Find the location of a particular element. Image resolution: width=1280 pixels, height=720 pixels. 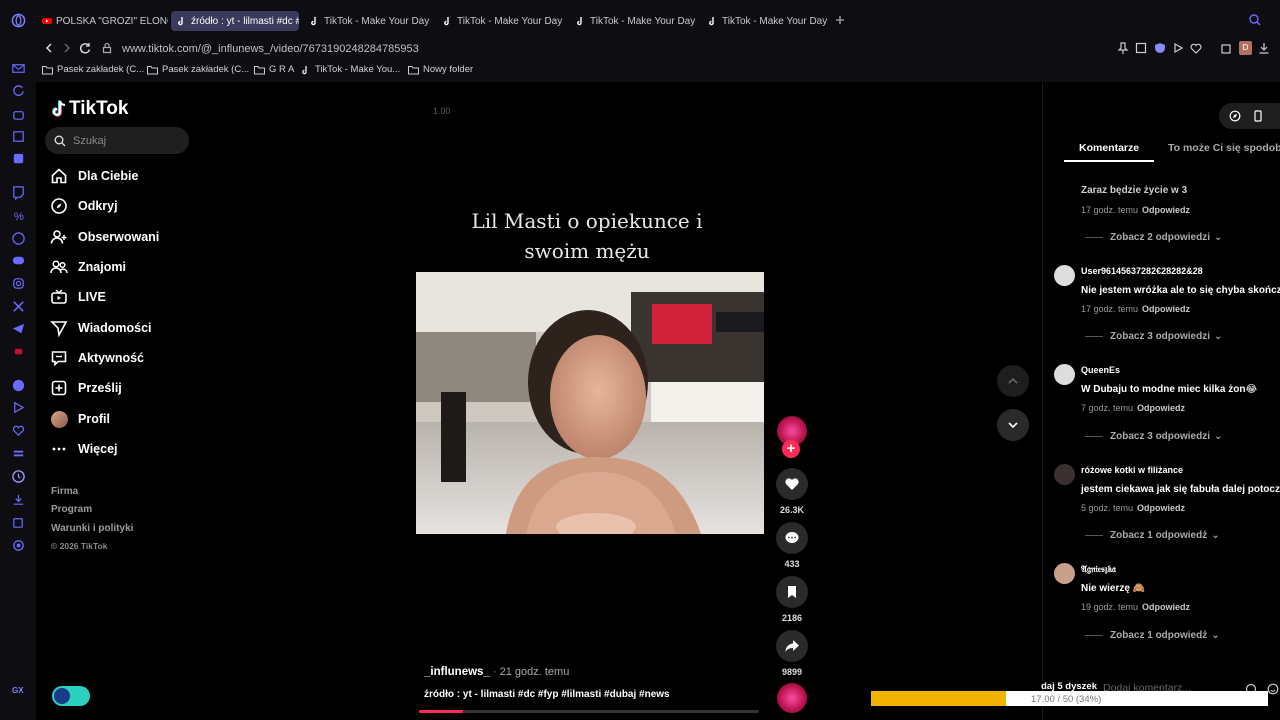

tiktok-sidebar-icon is located at coordinates (18, 351).